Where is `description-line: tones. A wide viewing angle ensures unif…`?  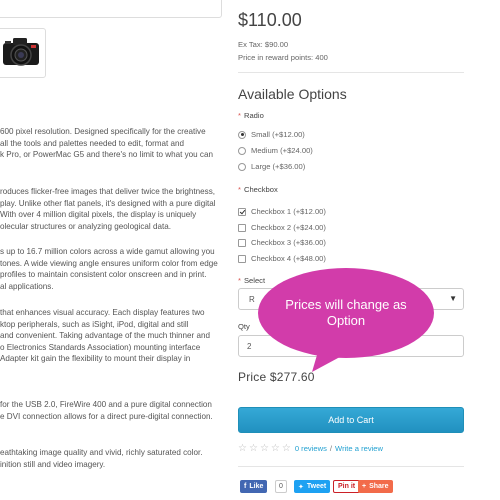 description-line: tones. A wide viewing angle ensures unif… is located at coordinates (109, 263).